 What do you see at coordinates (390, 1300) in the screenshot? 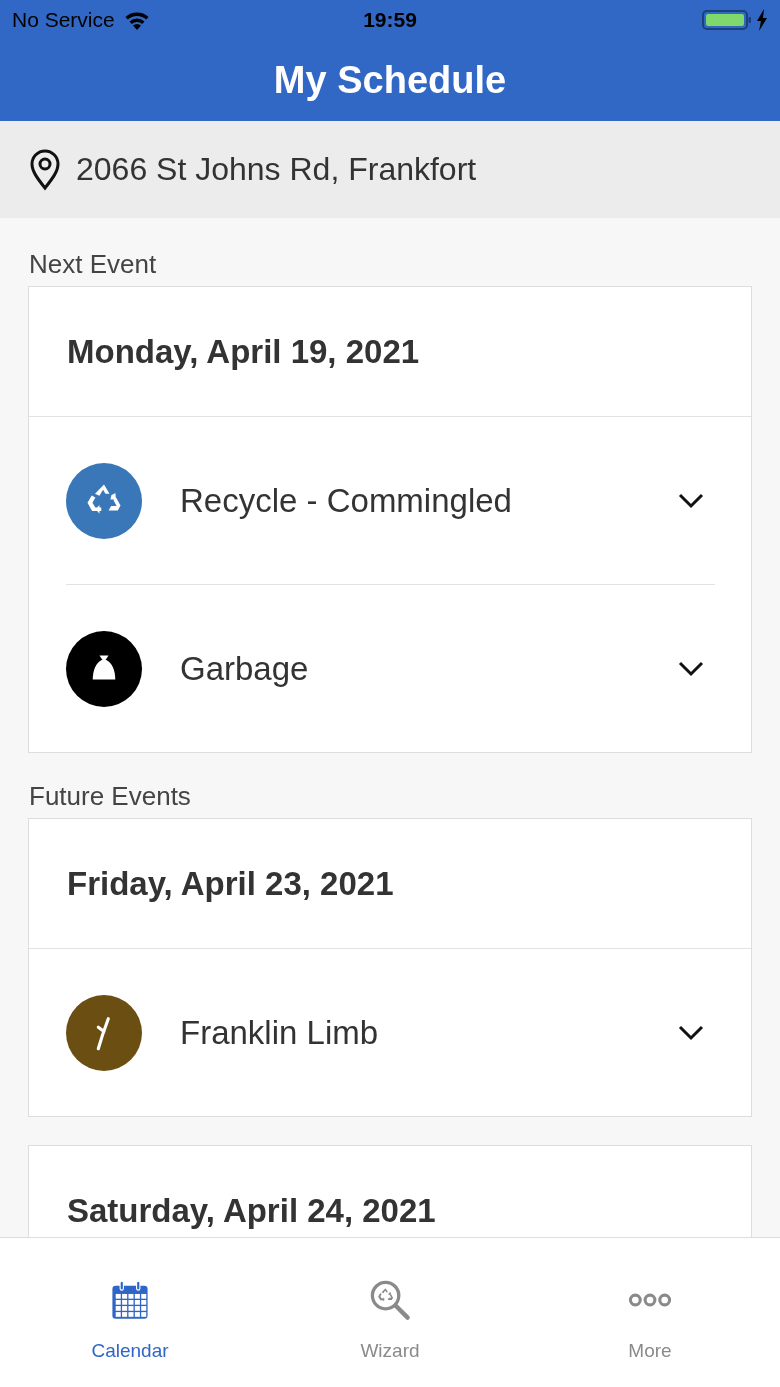
I see `search-recycle-icon` at bounding box center [390, 1300].